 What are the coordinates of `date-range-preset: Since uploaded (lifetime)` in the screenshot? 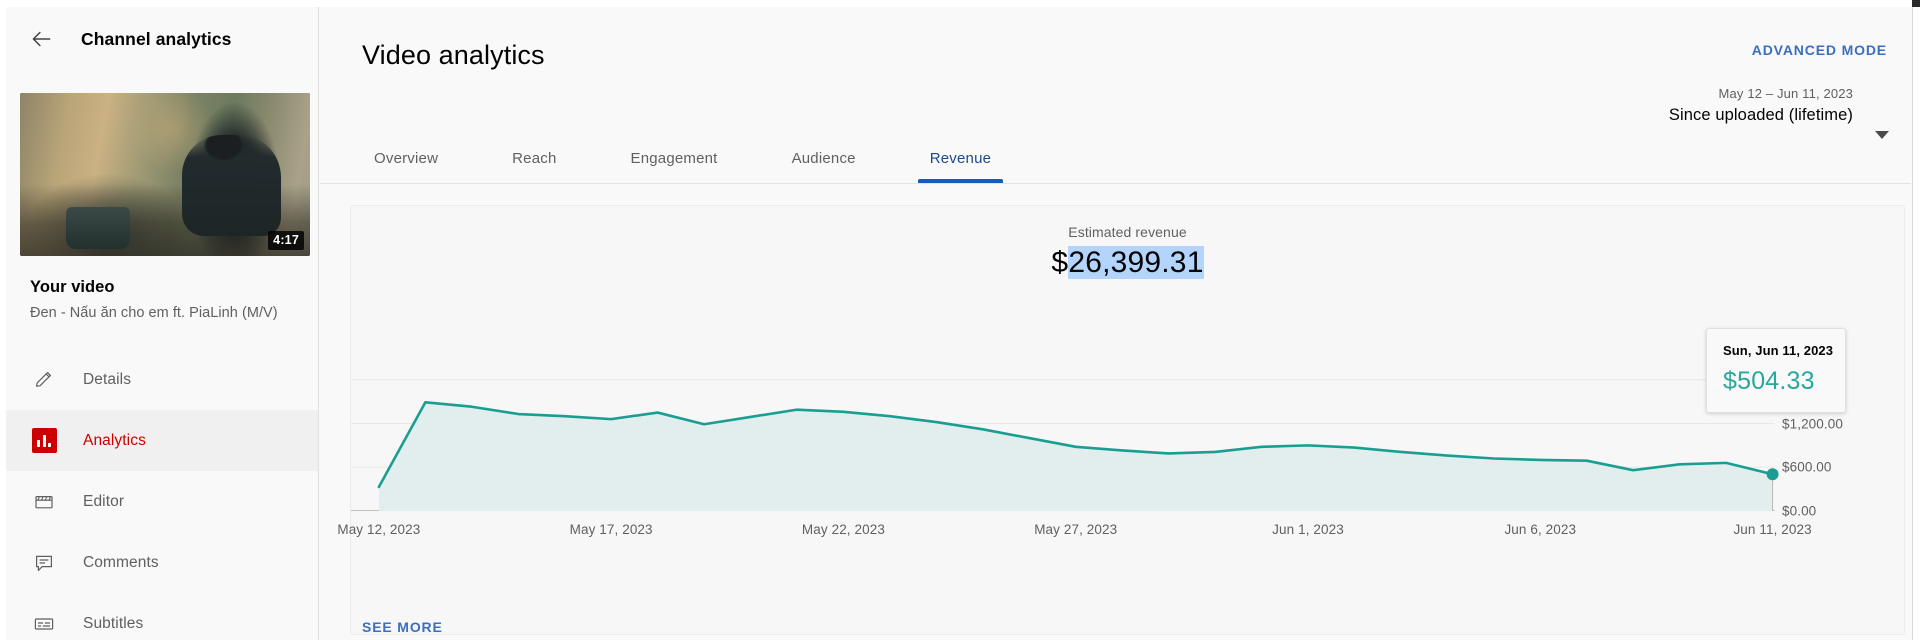 It's located at (1760, 115).